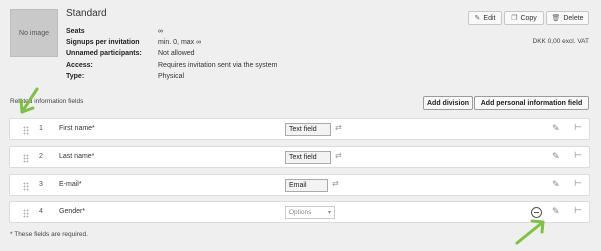 The image size is (601, 251). What do you see at coordinates (29, 100) in the screenshot?
I see `annotation-arrow-handle` at bounding box center [29, 100].